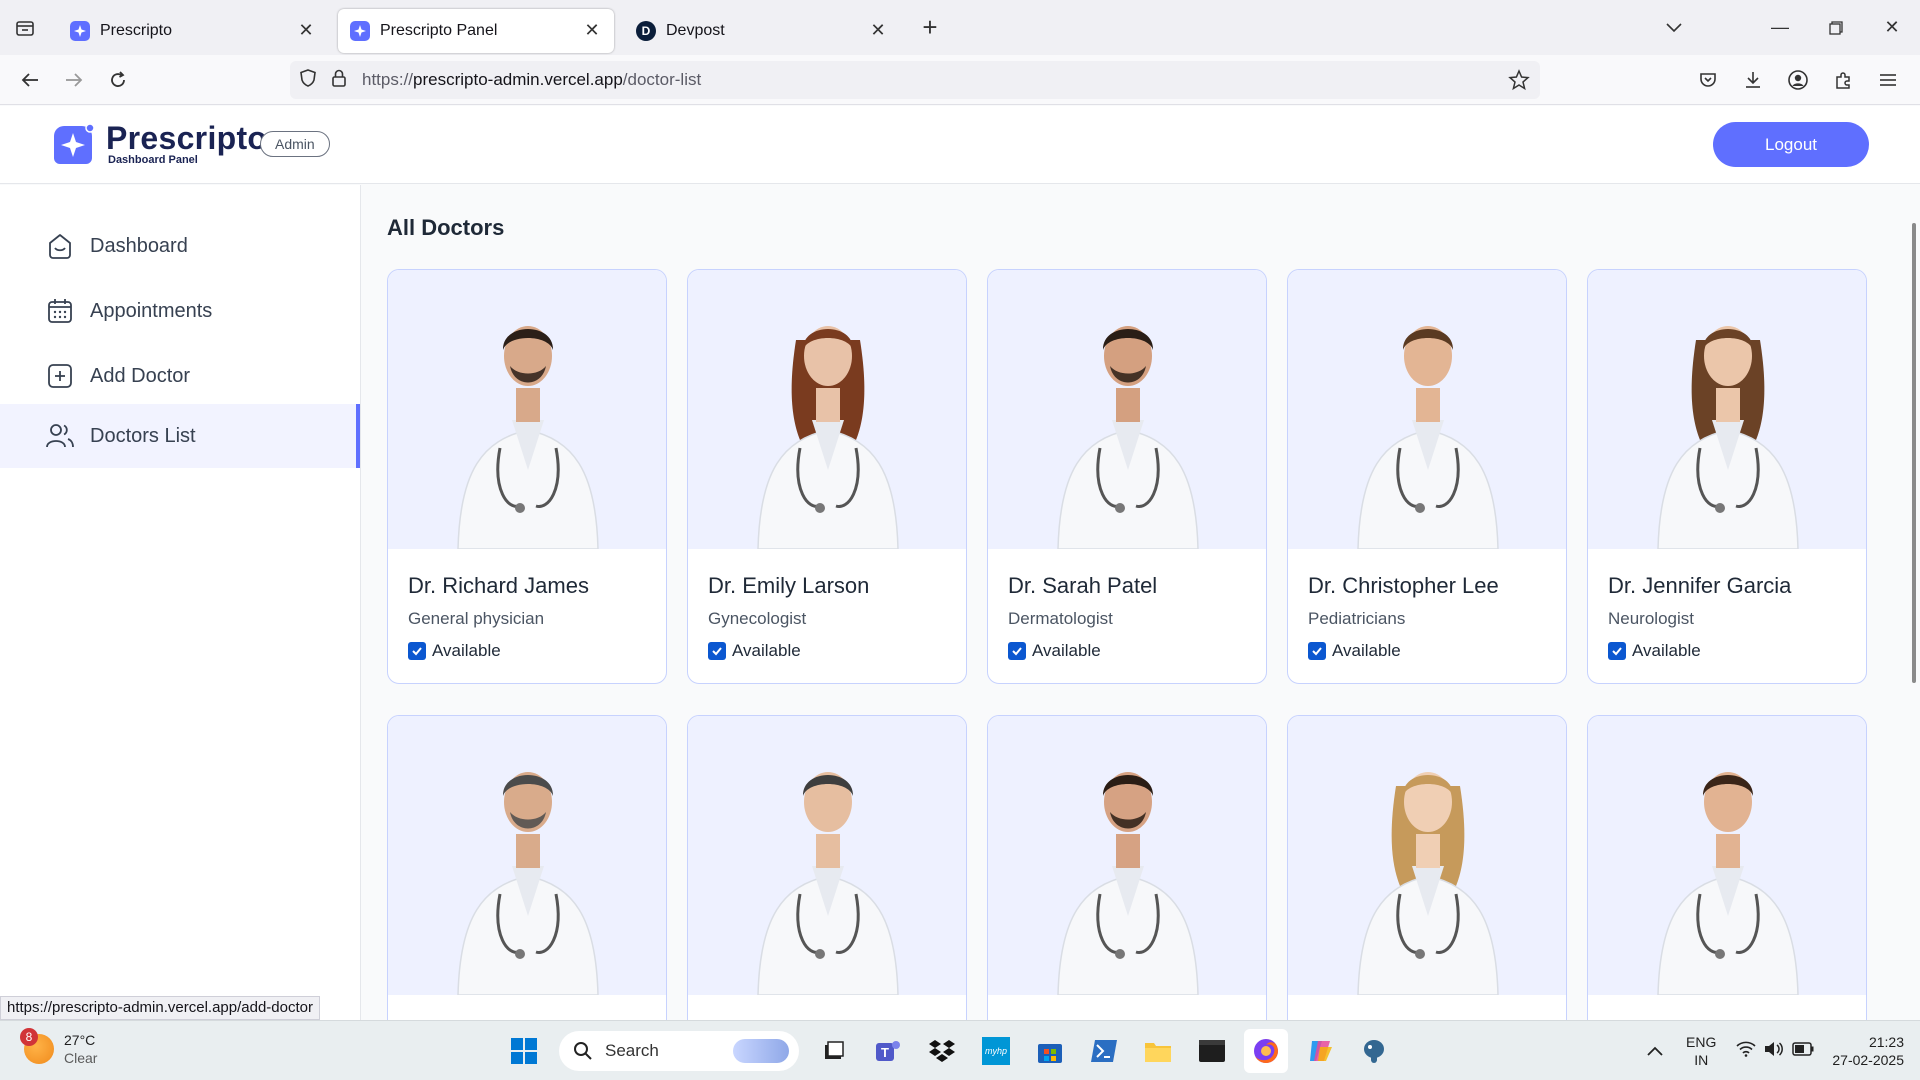 The image size is (1920, 1080). I want to click on battery-icon, so click(1803, 1051).